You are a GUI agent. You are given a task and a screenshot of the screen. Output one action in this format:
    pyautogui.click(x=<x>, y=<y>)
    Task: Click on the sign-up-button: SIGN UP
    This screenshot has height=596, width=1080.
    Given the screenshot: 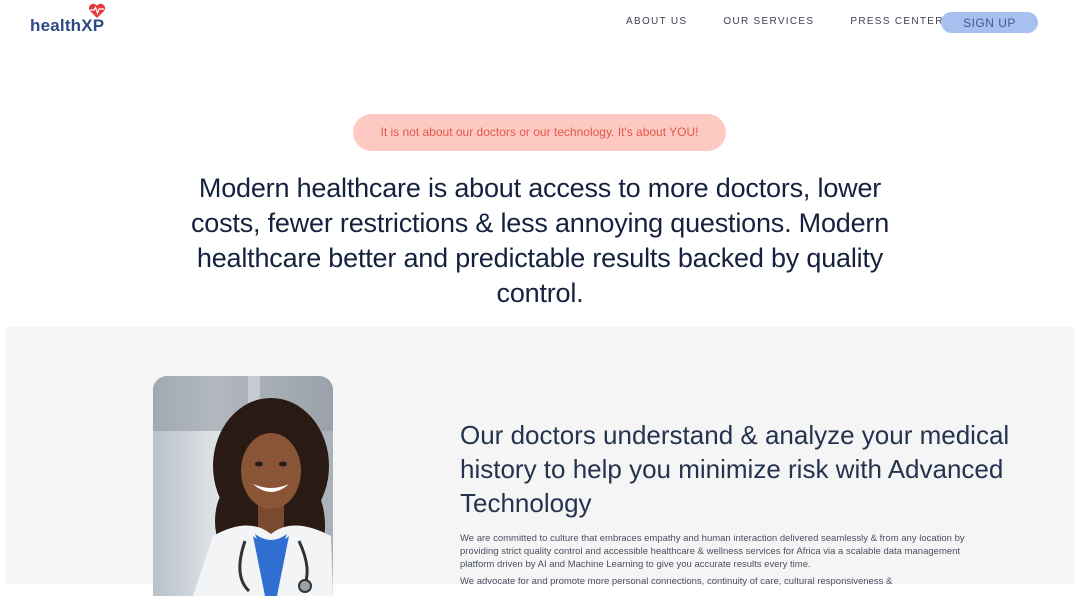 What is the action you would take?
    pyautogui.click(x=989, y=22)
    